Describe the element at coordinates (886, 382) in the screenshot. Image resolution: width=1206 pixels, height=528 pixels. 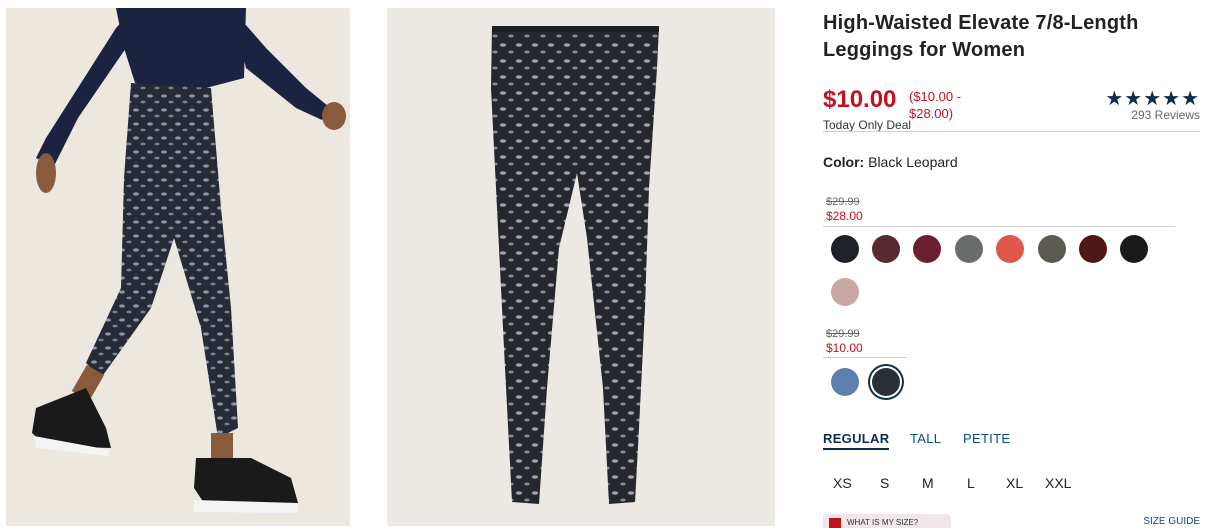
I see `swatch-11-selected` at that location.